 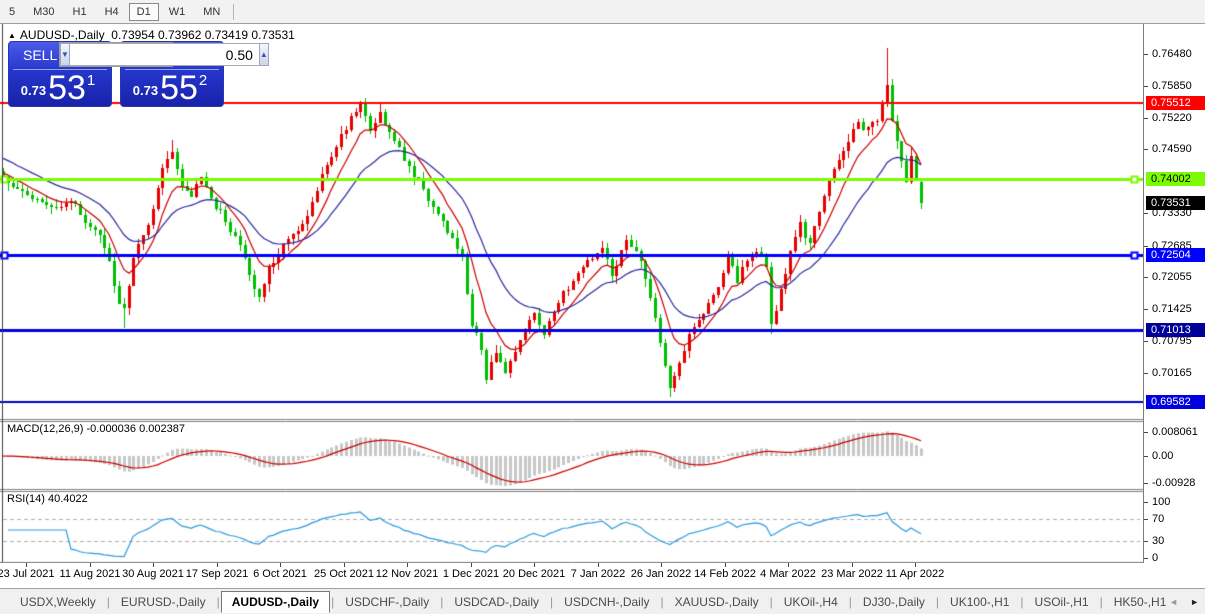 I want to click on timeframe-button-w1: W1, so click(x=177, y=12).